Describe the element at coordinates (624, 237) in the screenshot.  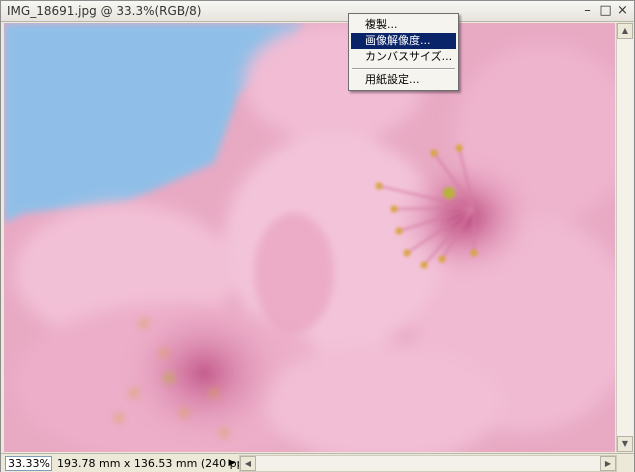
I see `vertical-scrollbar: ▲ ▼` at that location.